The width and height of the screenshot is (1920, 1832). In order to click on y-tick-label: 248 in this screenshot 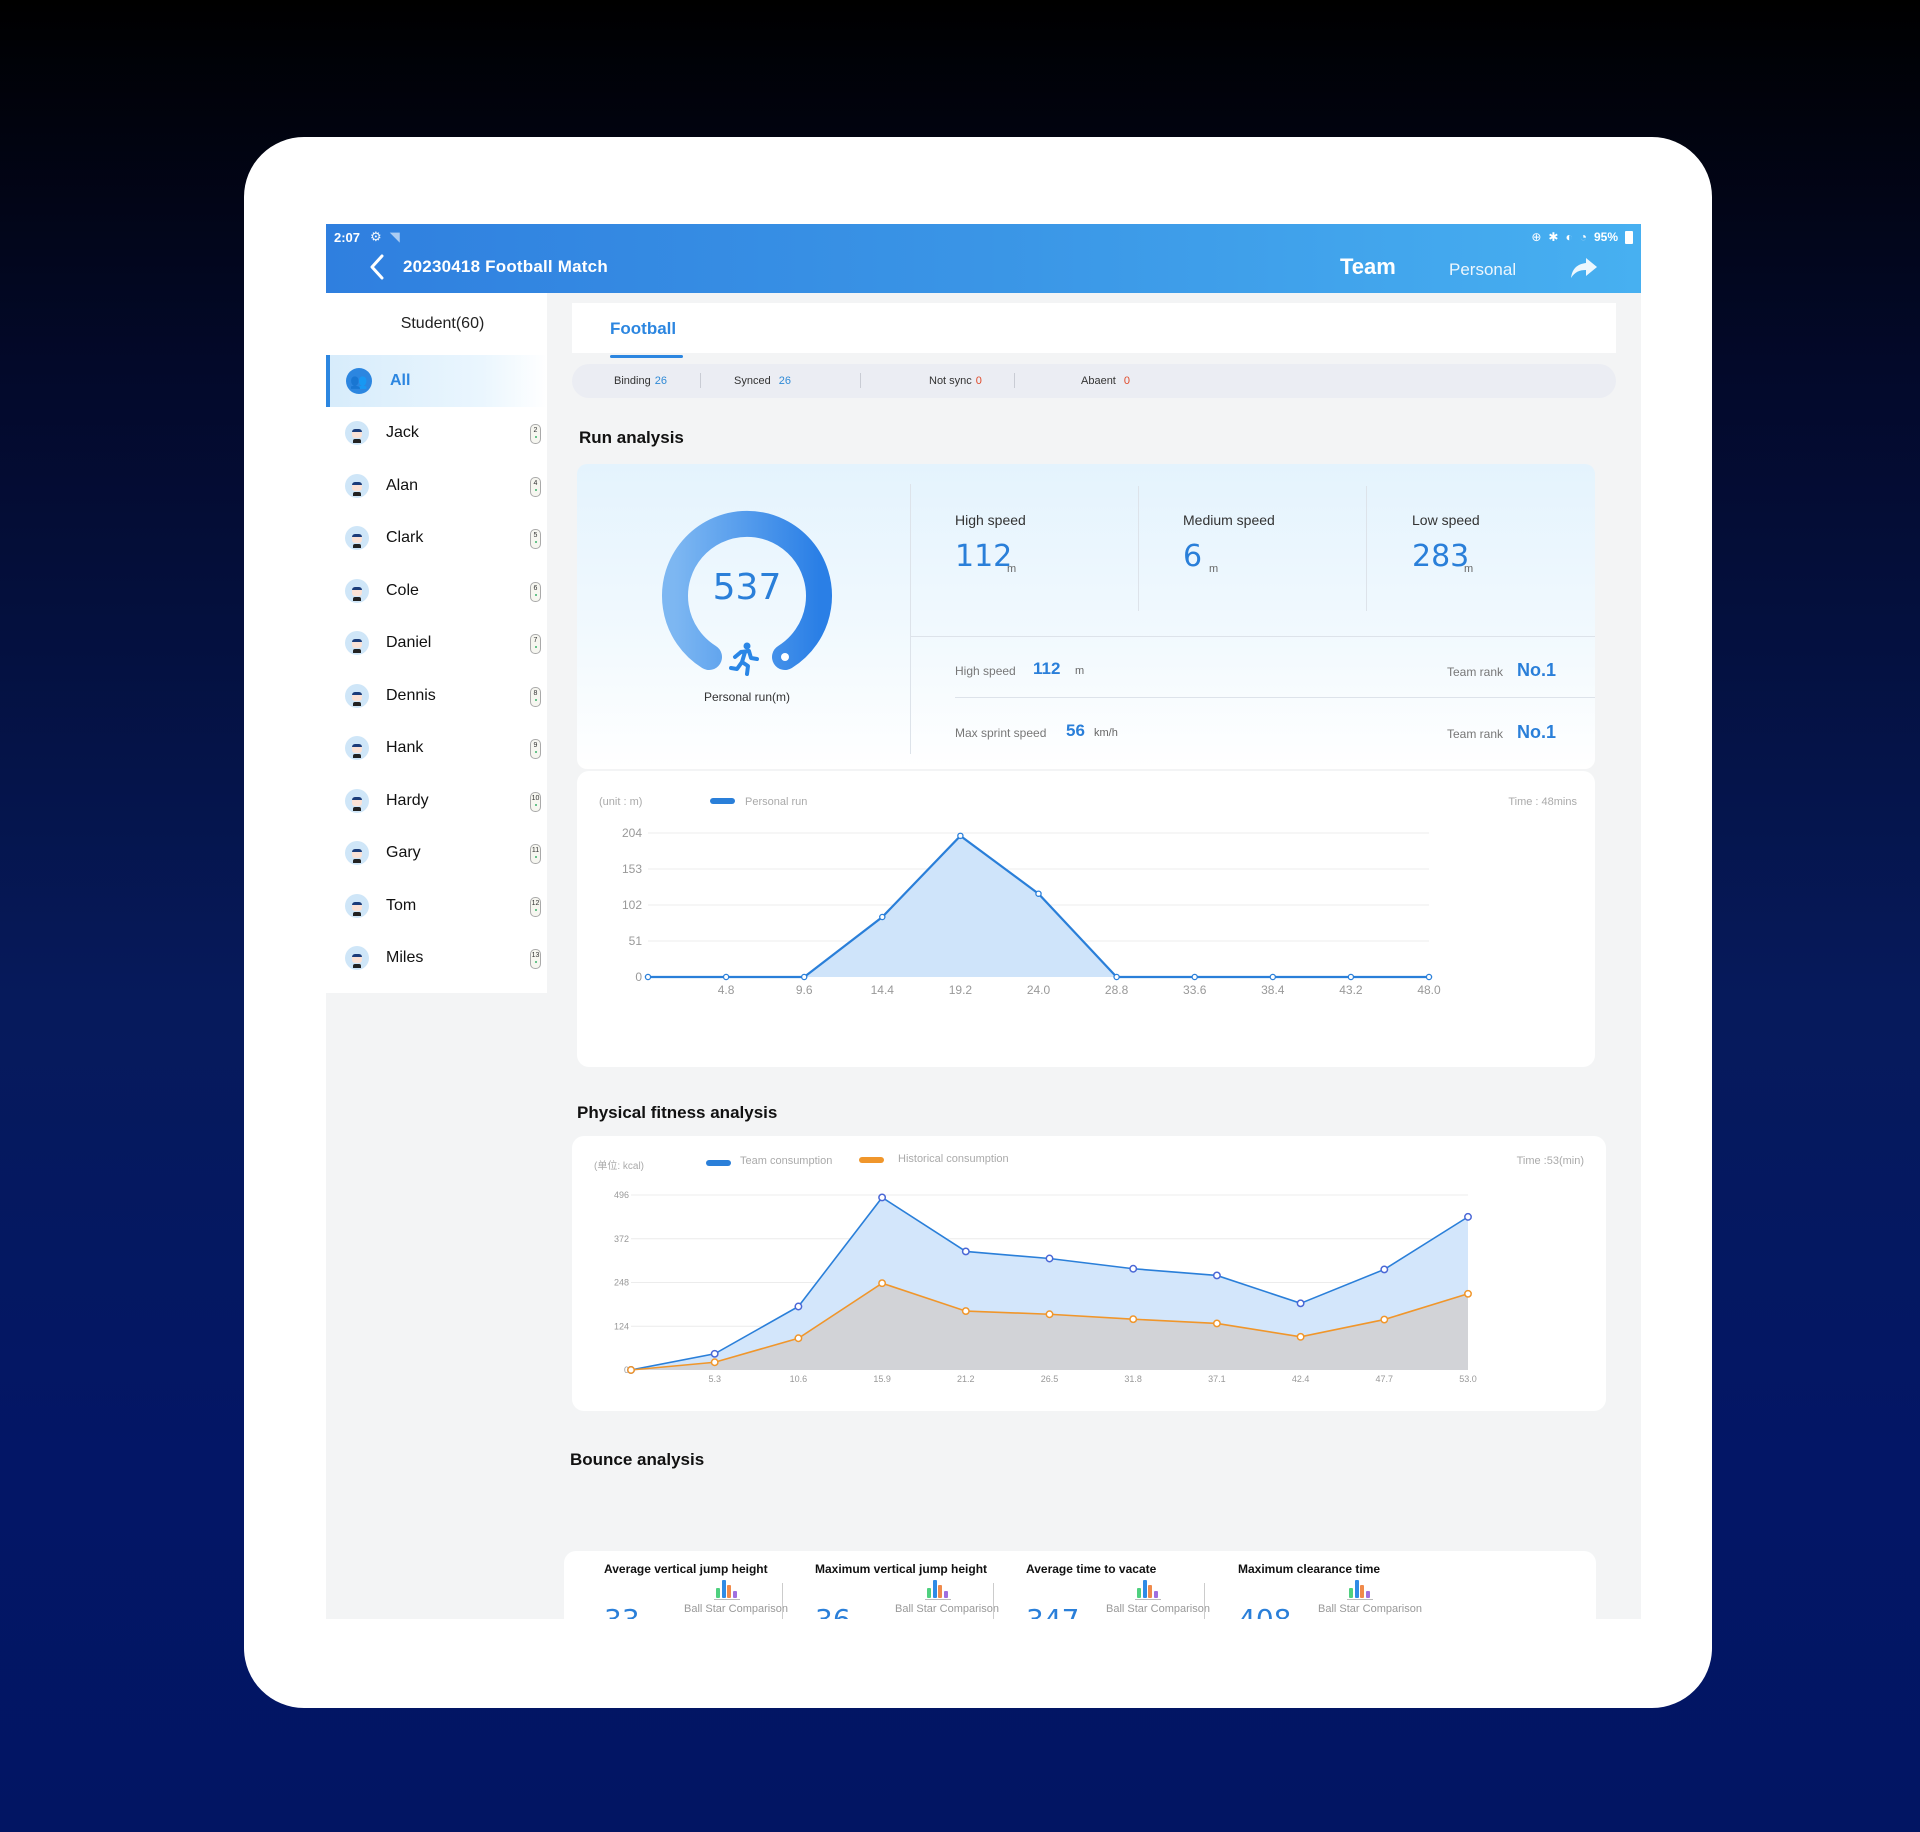, I will do `click(621, 1283)`.